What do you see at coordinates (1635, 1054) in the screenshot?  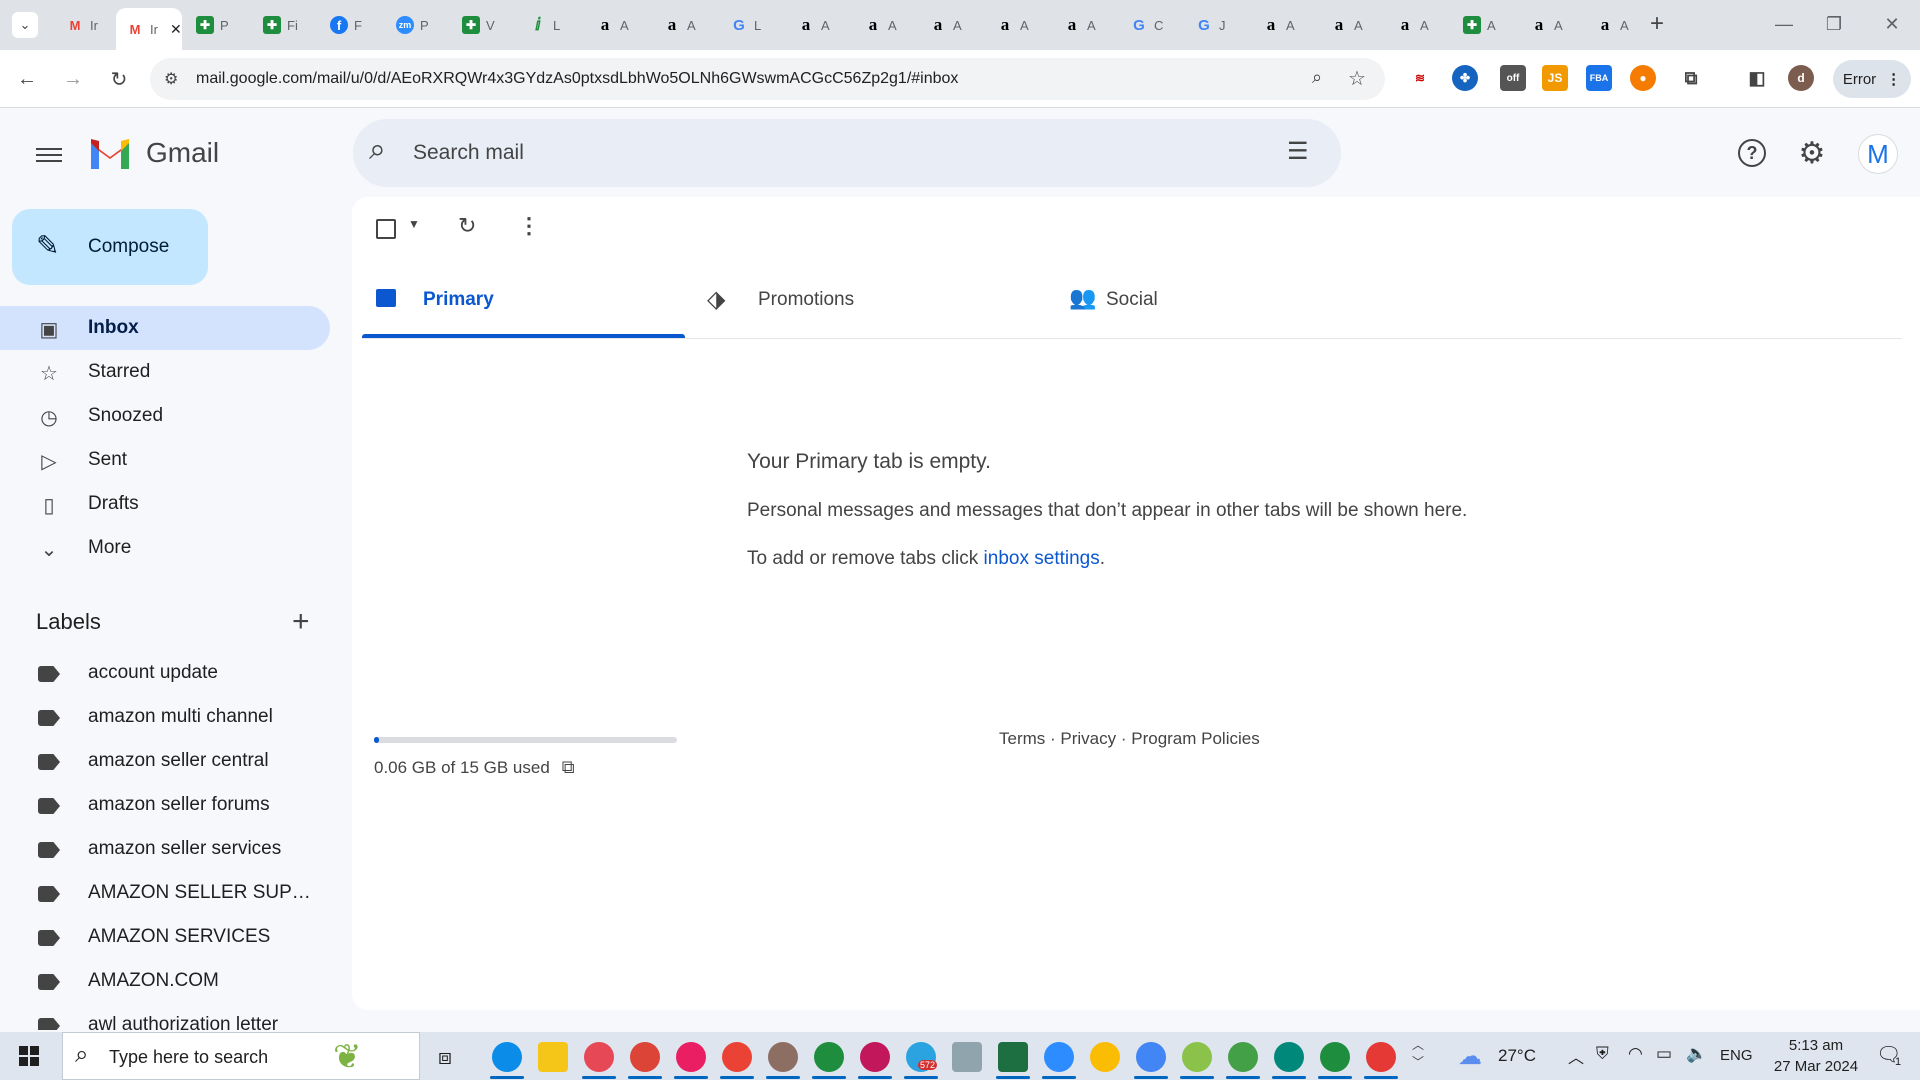 I see `wifi-icon: ◠` at bounding box center [1635, 1054].